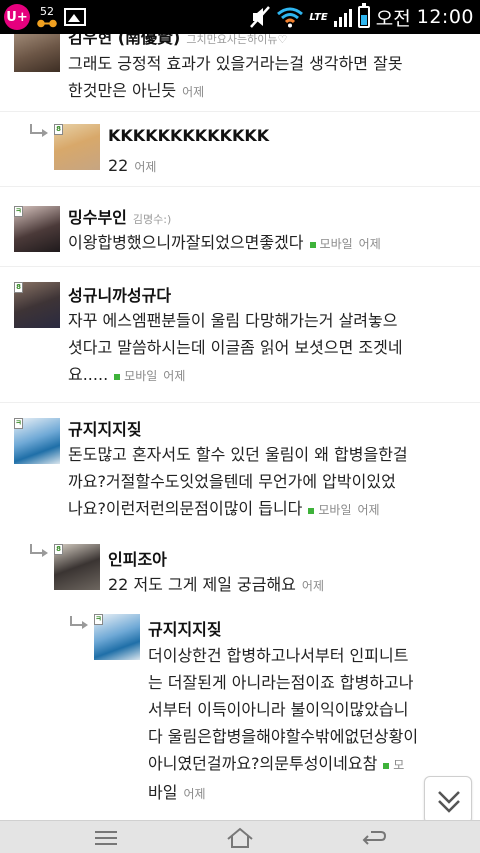  I want to click on reply-item: 8 인피조아 22 저도 그게 제일 궁금해요 어제, so click(240, 571).